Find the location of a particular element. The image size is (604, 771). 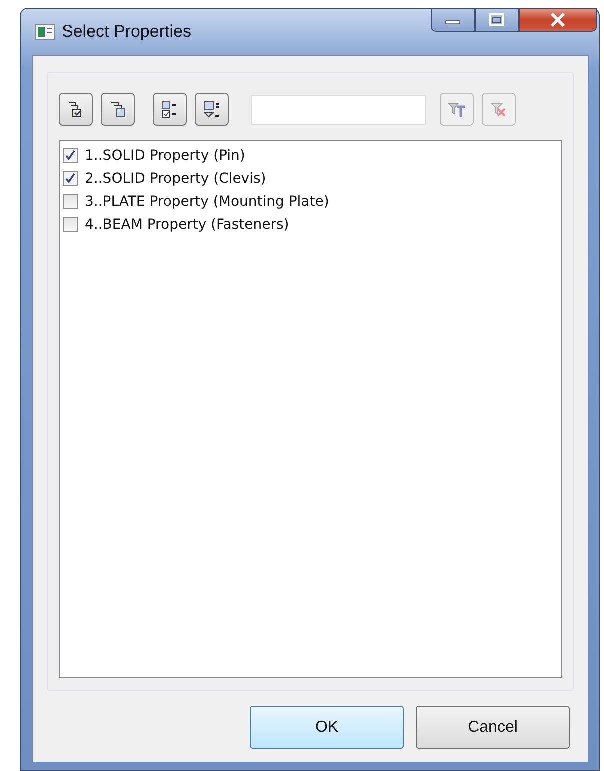

close-icon is located at coordinates (558, 20).